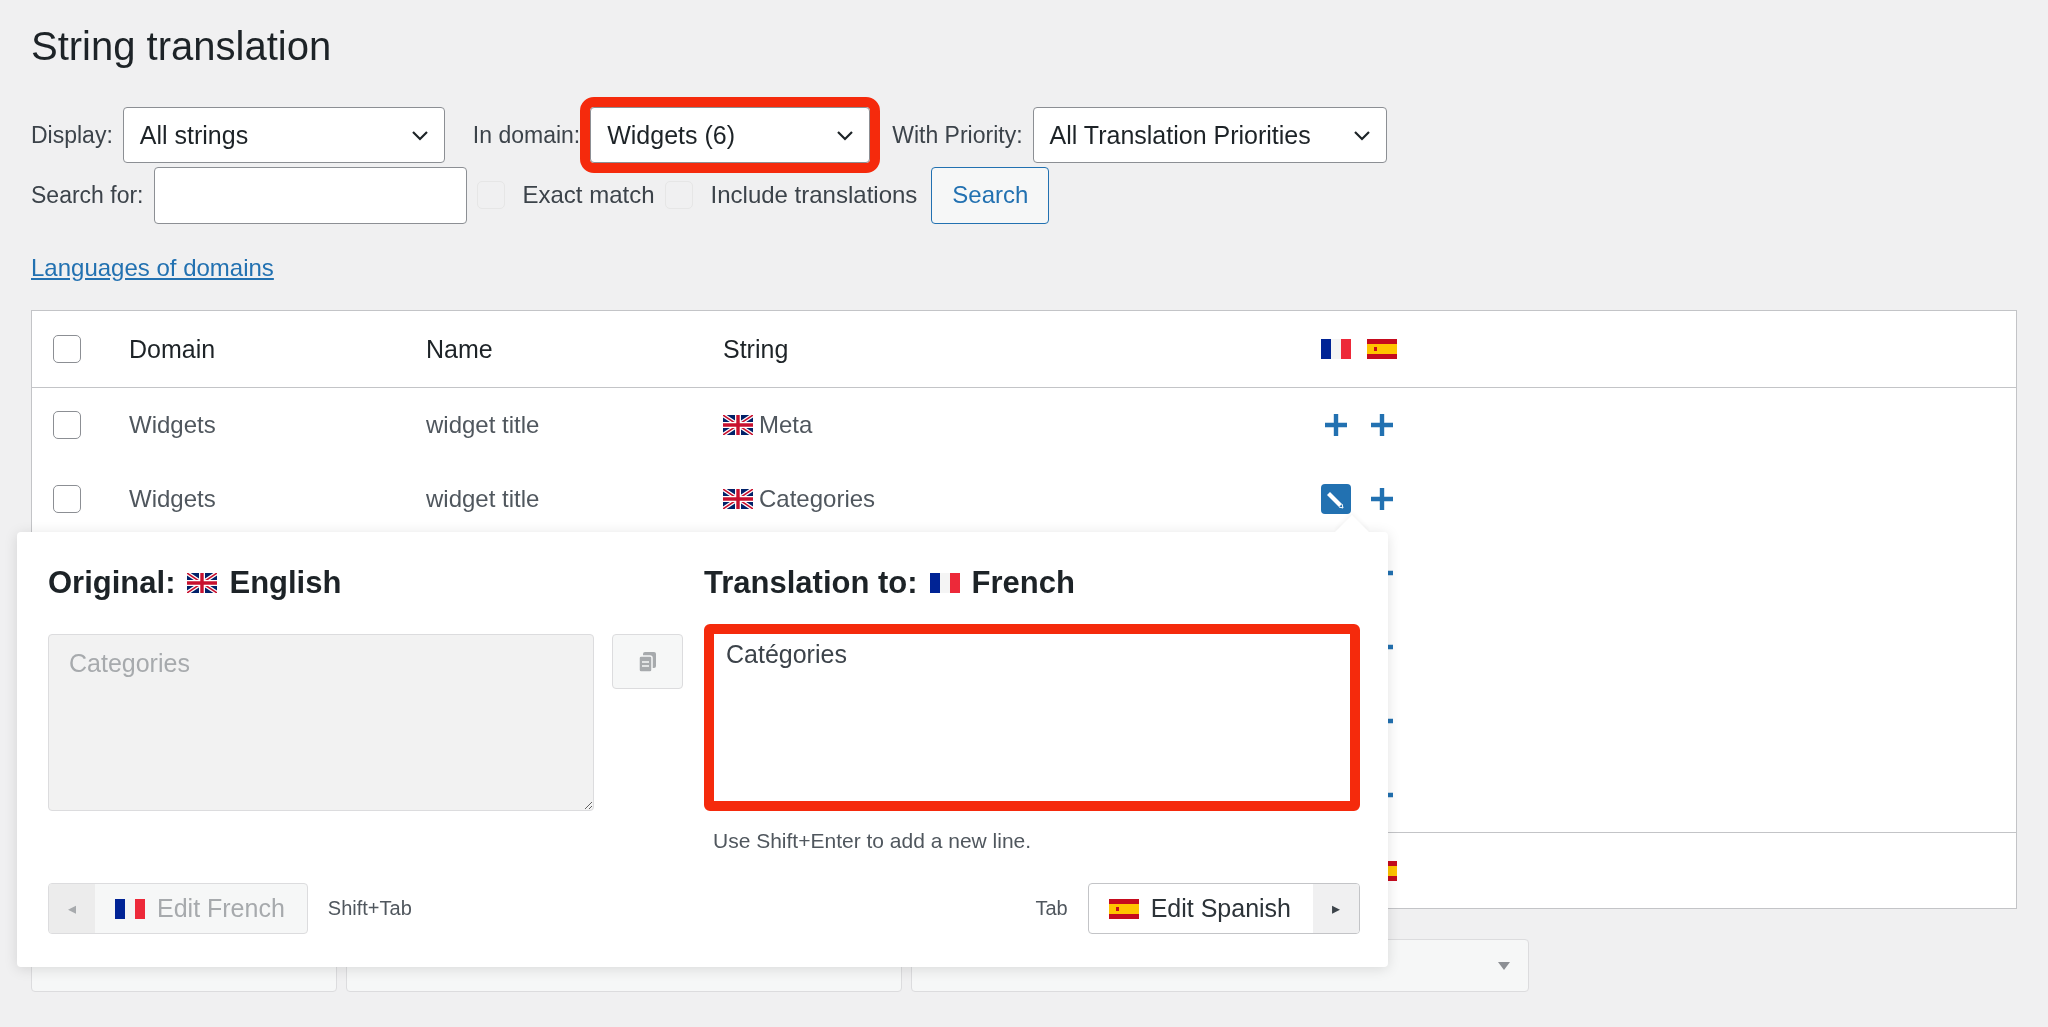  Describe the element at coordinates (152, 268) in the screenshot. I see `languages-link: Languages of domains` at that location.